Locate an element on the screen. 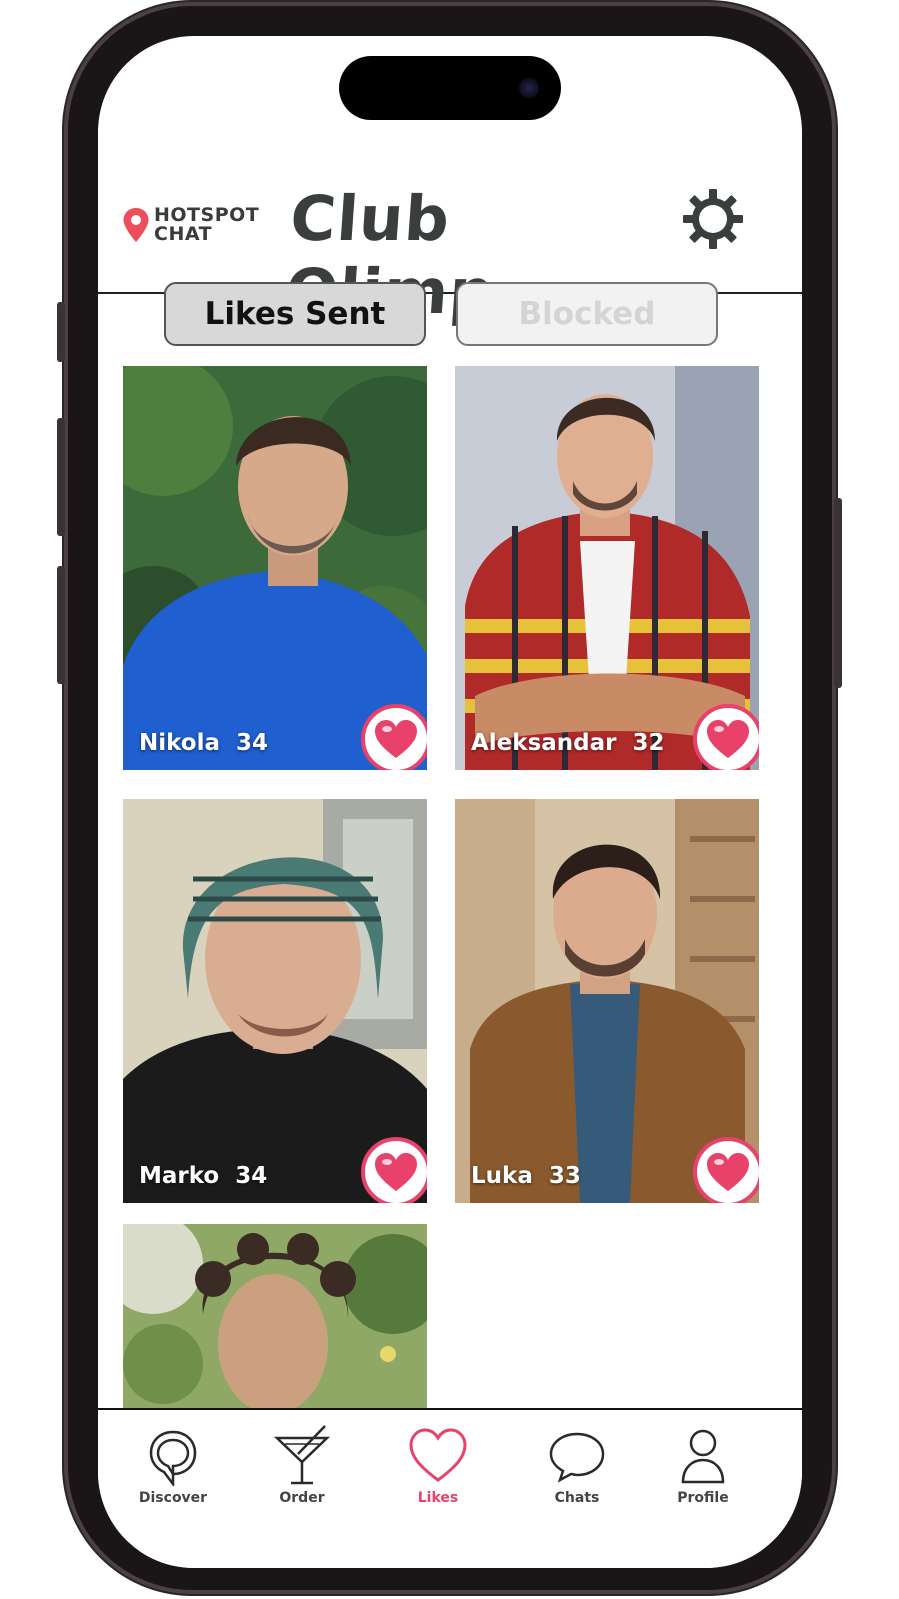 This screenshot has width=899, height=1599. gear-icon is located at coordinates (713, 219).